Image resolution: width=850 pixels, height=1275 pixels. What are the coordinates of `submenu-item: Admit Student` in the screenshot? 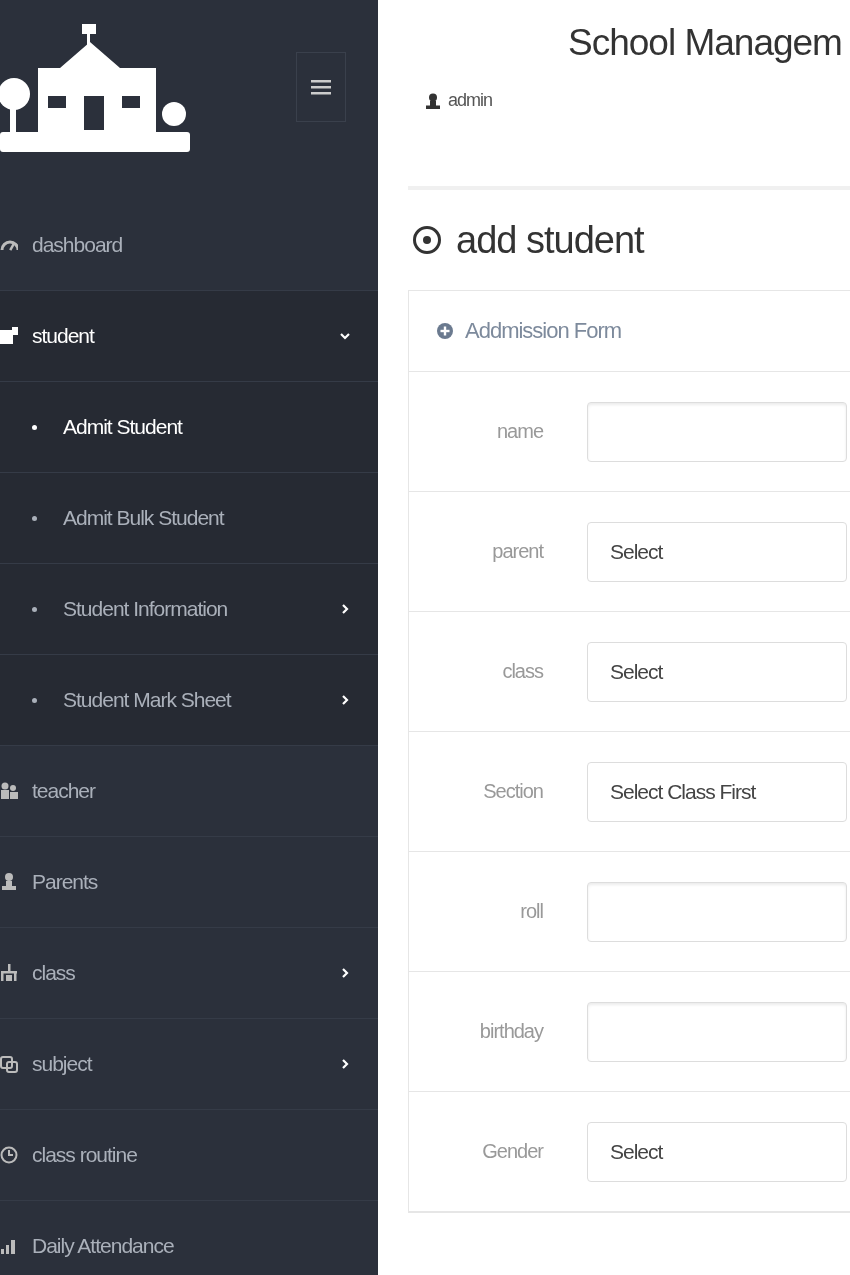 It's located at (189, 427).